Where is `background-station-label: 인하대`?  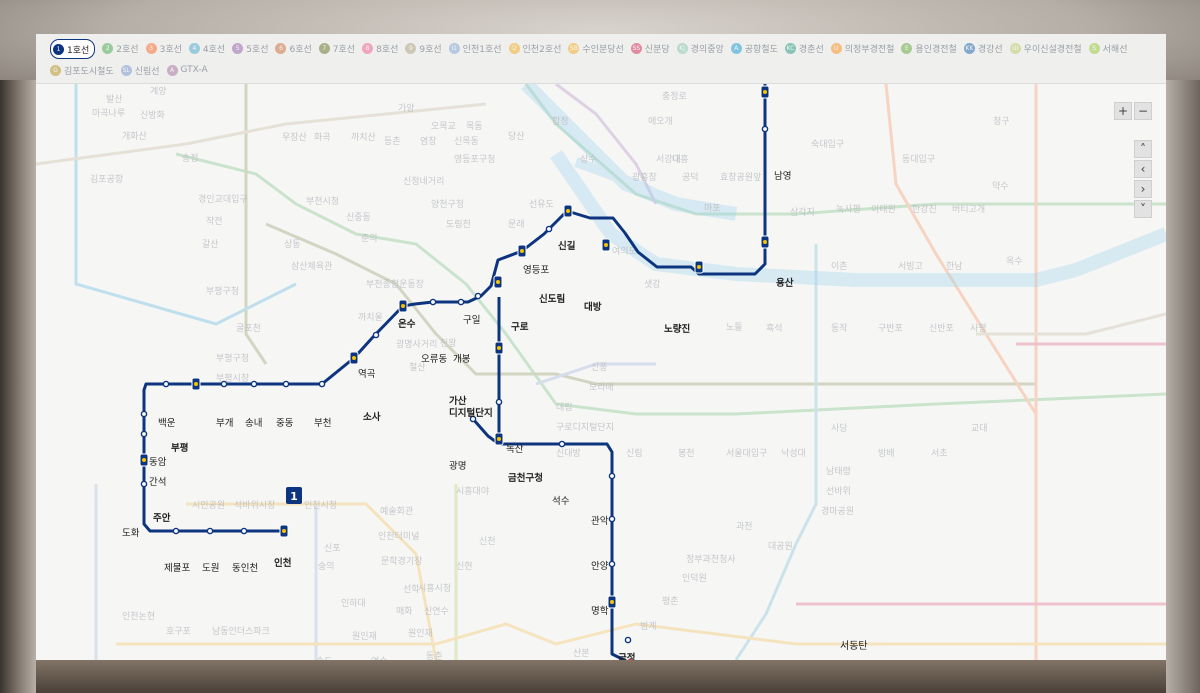
background-station-label: 인하대 is located at coordinates (353, 603).